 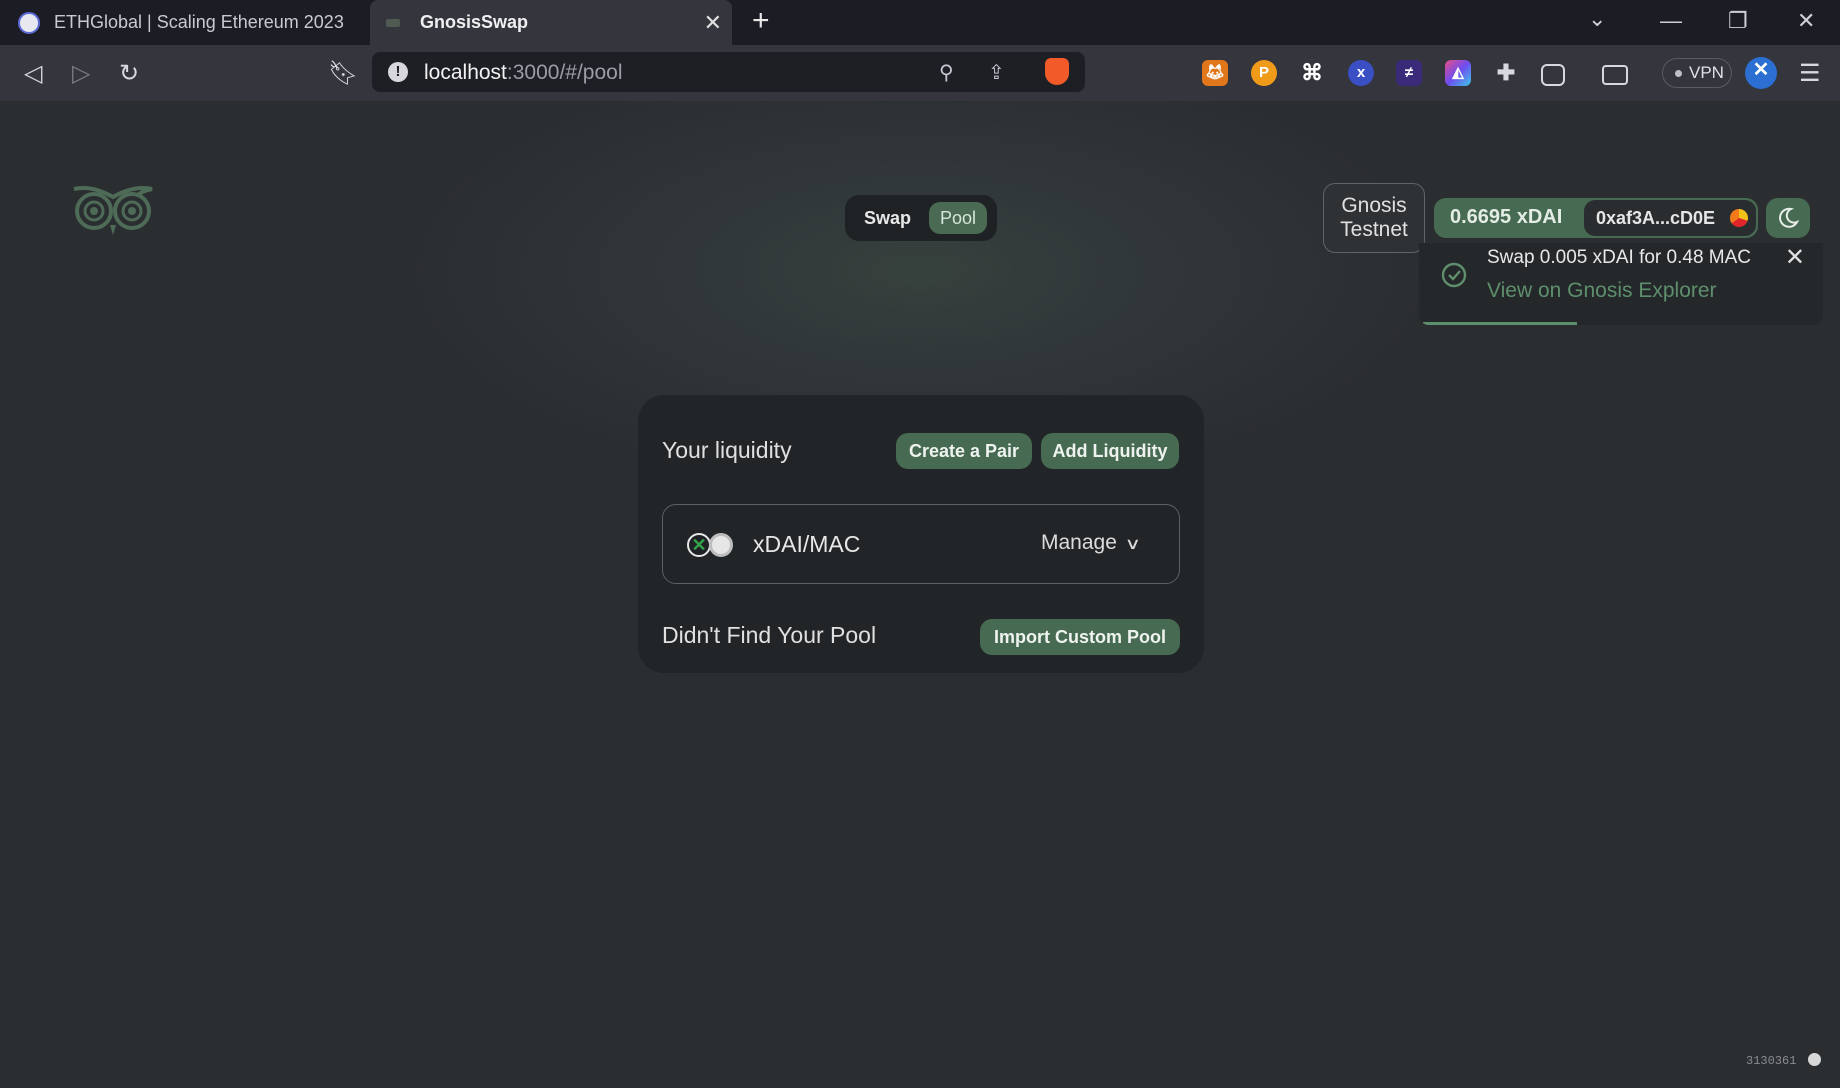 What do you see at coordinates (1553, 75) in the screenshot?
I see `sidebar-toggle-icon` at bounding box center [1553, 75].